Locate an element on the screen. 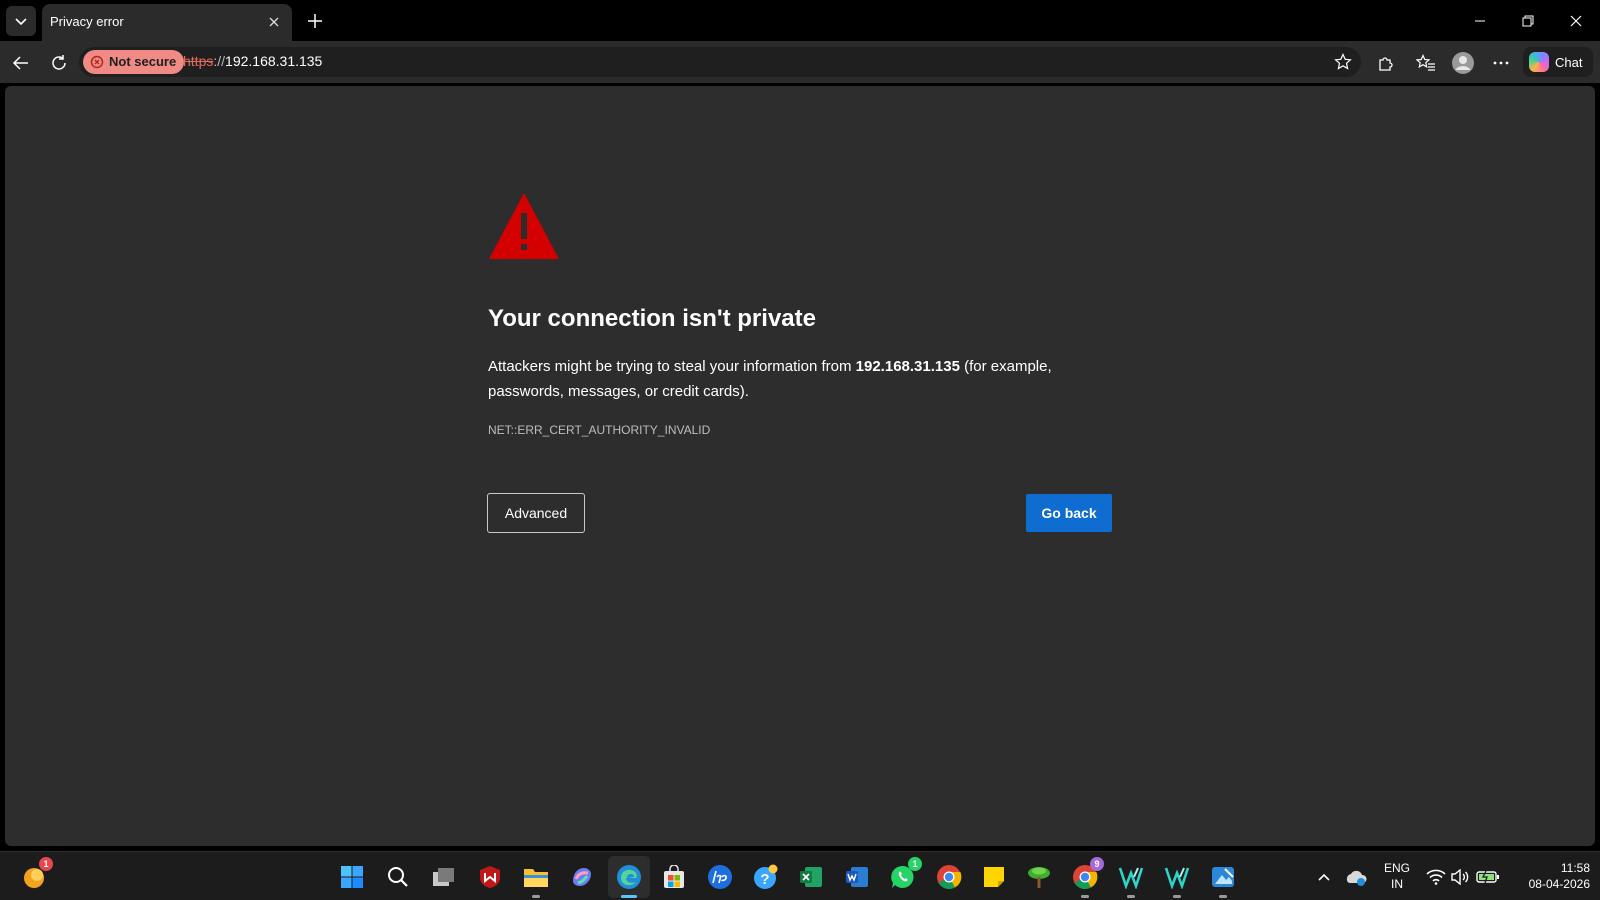 The height and width of the screenshot is (900, 1600). whatsapp-app: 1 is located at coordinates (905, 874).